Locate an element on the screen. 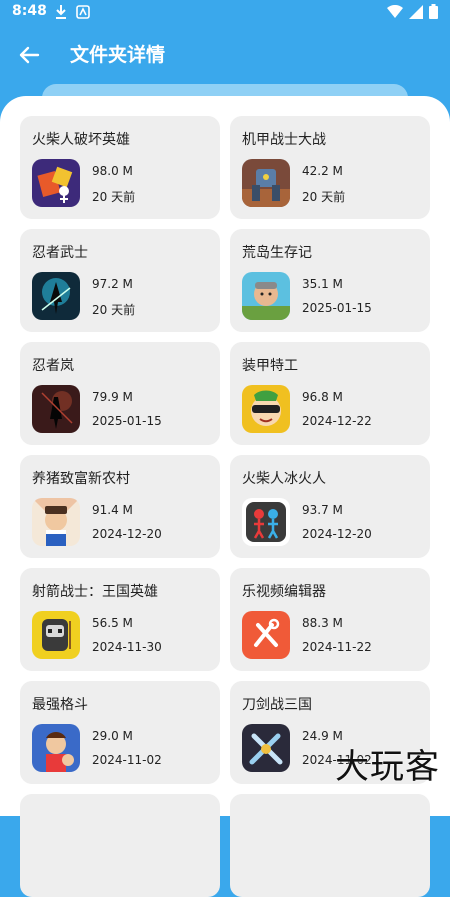 The height and width of the screenshot is (897, 450). app-card-stickman-fire-ice: 火柴人冰火人 93.7 M 2024-12-20 is located at coordinates (330, 506).